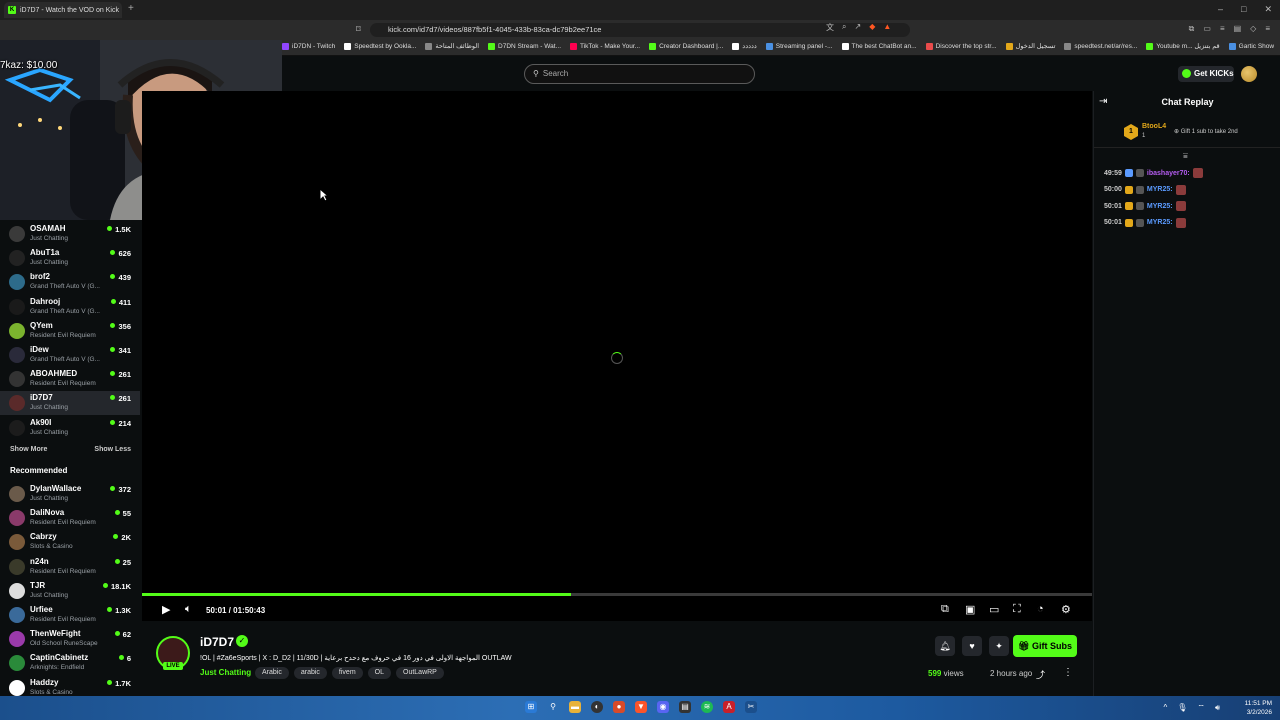  Describe the element at coordinates (663, 707) in the screenshot. I see `discord-icon: ◉` at that location.